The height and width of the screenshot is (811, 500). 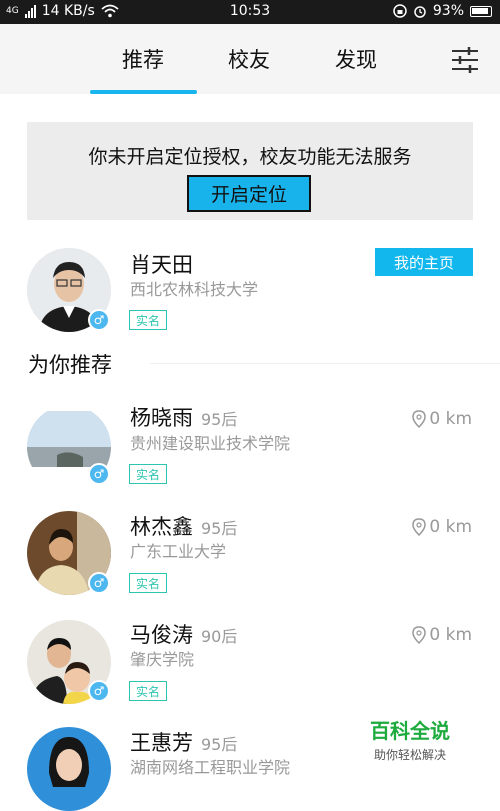 I want to click on user-school: 贵州建设职业技术学院, so click(x=210, y=443).